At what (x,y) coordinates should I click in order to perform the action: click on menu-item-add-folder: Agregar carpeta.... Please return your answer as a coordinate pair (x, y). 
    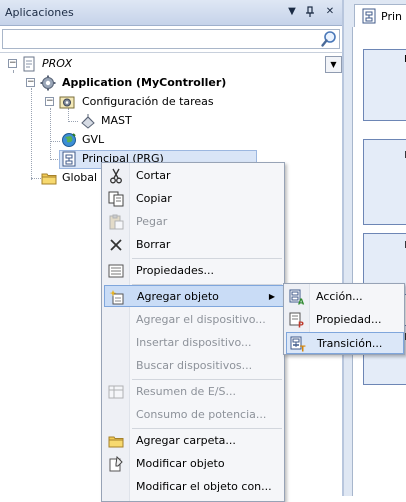
    Looking at the image, I should click on (194, 441).